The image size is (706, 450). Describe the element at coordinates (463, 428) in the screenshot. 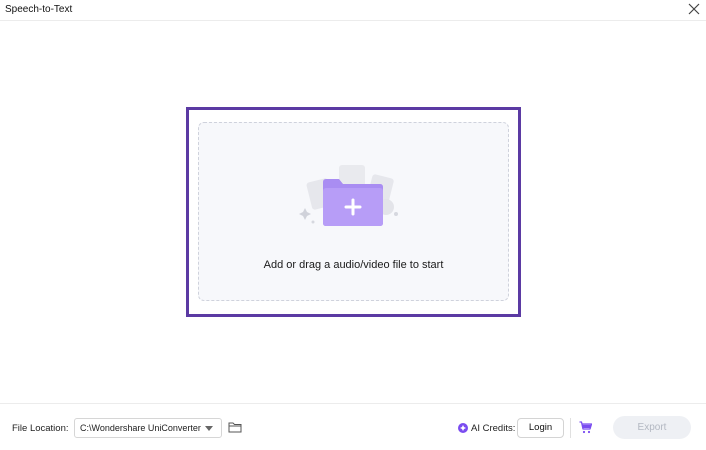

I see `ai-credits-icon` at that location.